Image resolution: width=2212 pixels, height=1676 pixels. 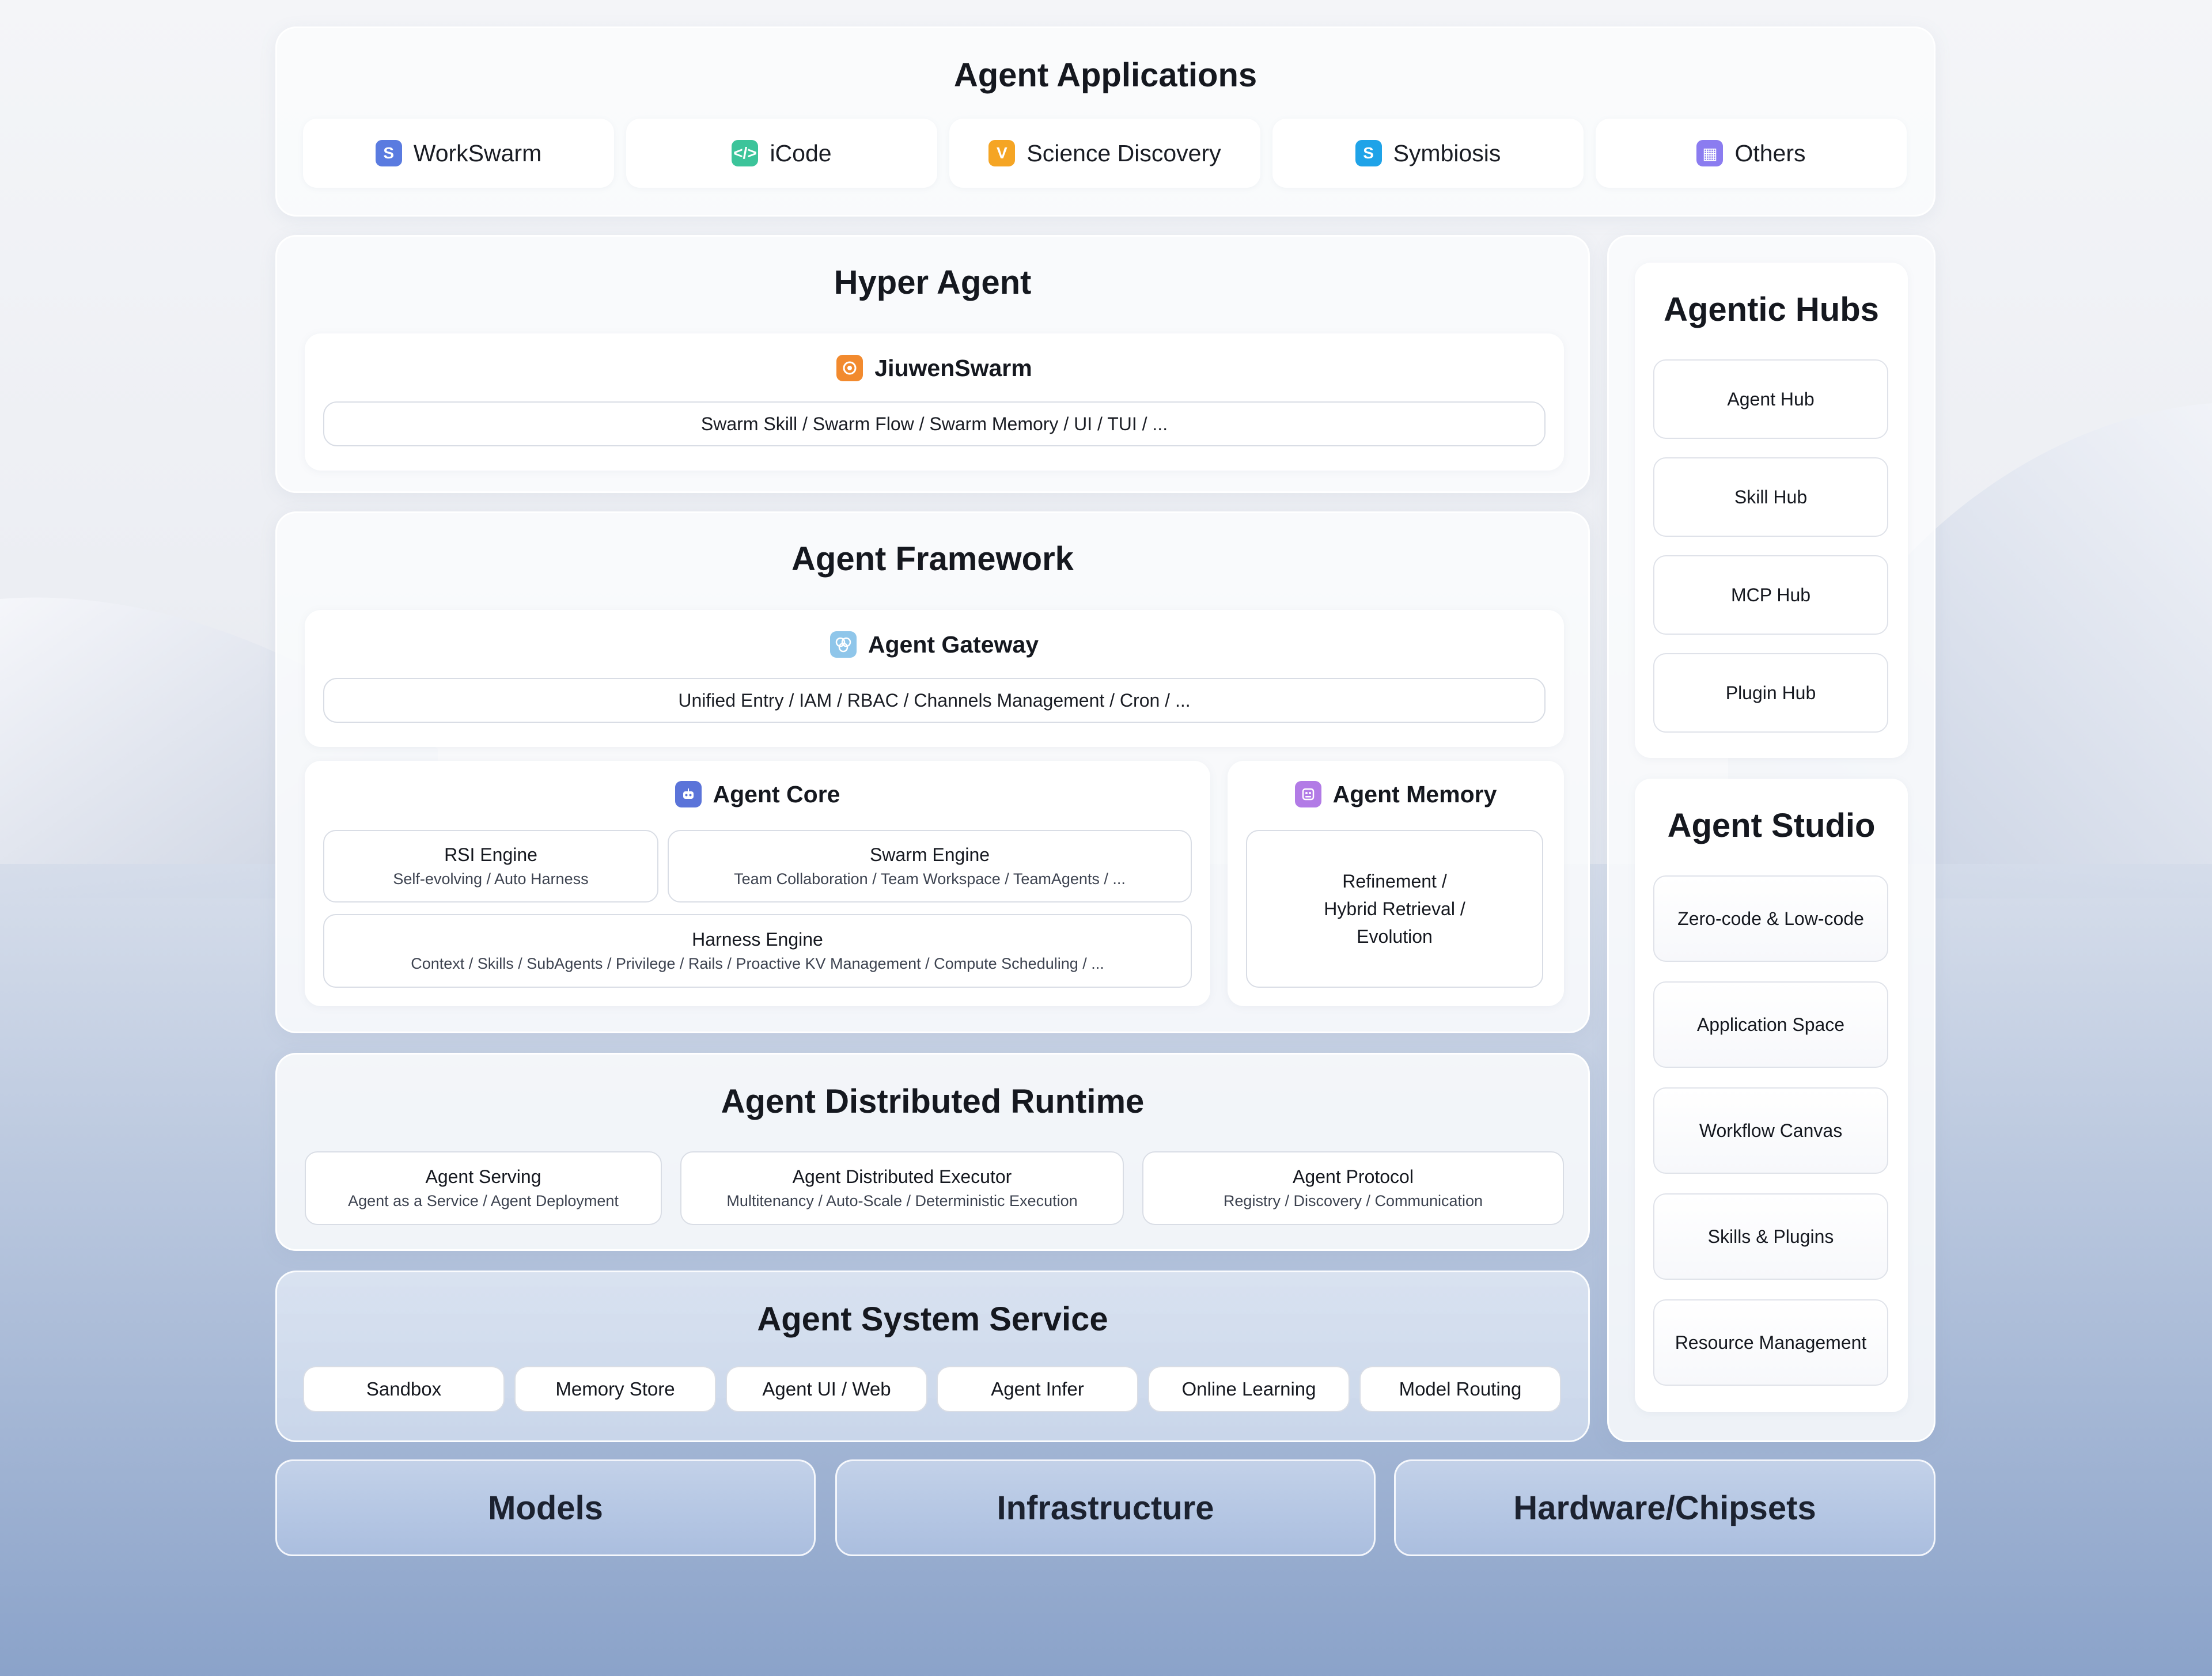 I want to click on app-card-symbiosis: S Symbiosis, so click(x=1428, y=153).